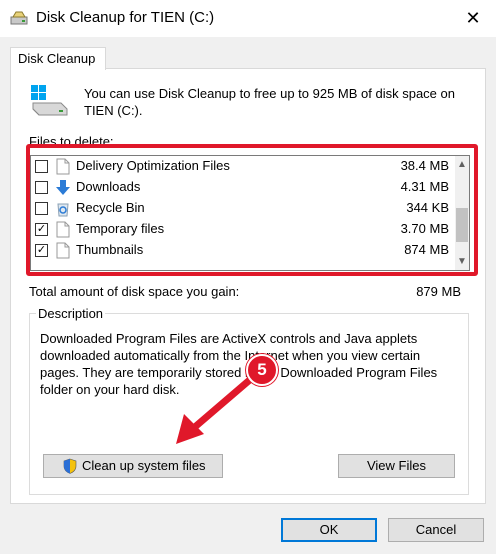 This screenshot has height=554, width=496. I want to click on file-name: Downloads, so click(108, 186).